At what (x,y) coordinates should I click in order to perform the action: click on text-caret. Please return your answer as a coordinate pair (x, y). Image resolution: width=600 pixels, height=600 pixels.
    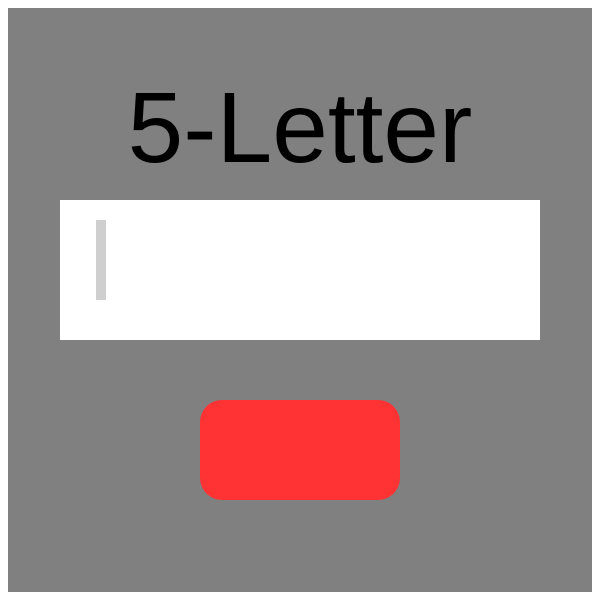
    Looking at the image, I should click on (101, 260).